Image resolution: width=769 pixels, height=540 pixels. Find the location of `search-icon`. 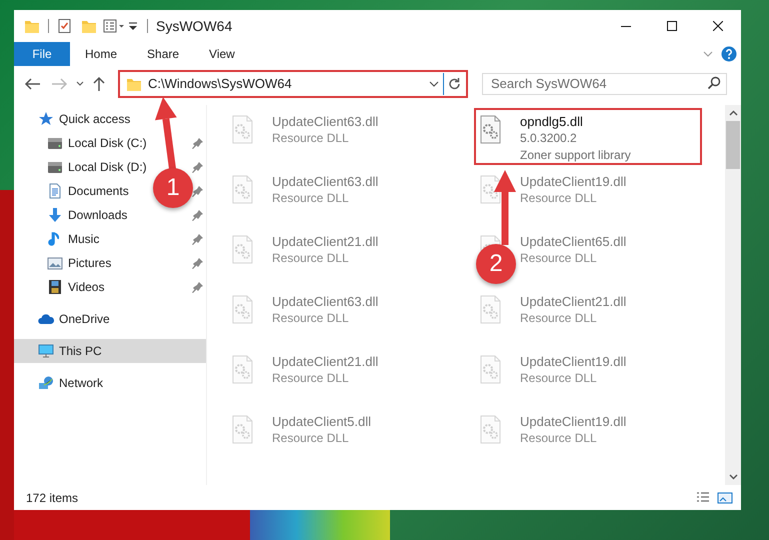

search-icon is located at coordinates (714, 83).